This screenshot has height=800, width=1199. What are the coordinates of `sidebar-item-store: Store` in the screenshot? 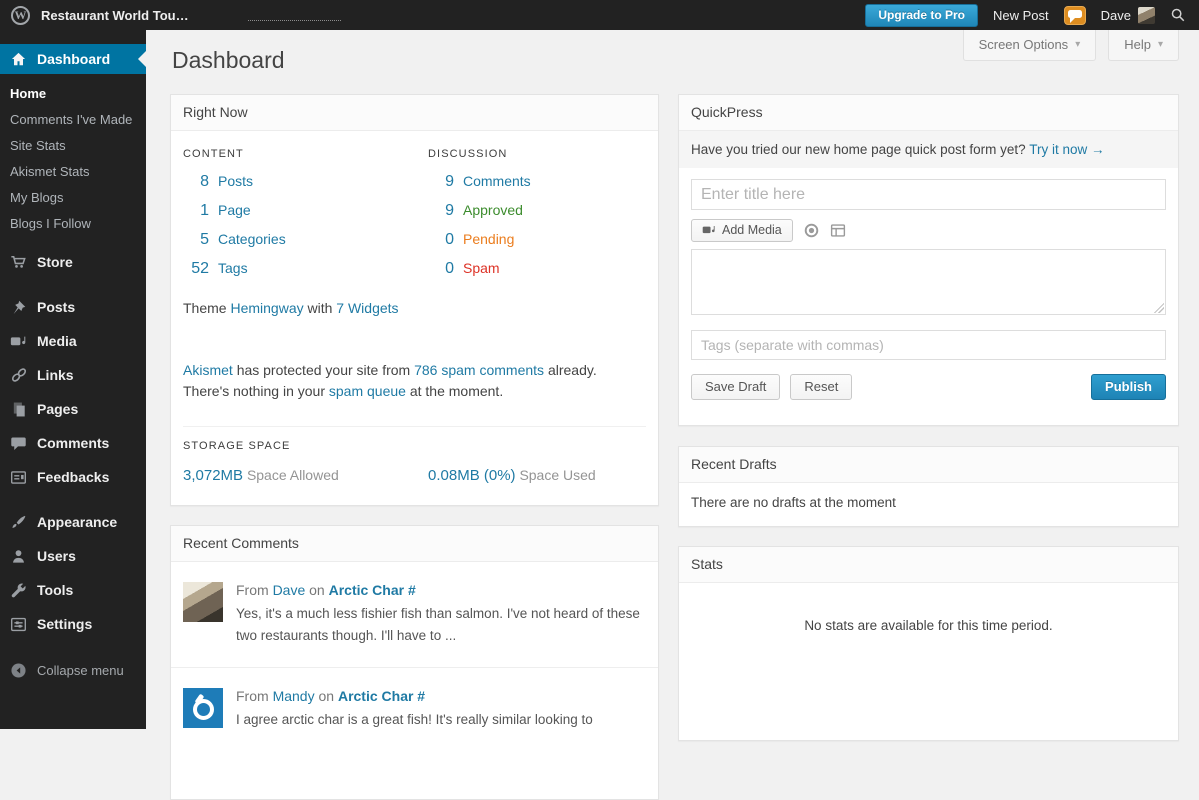 It's located at (73, 262).